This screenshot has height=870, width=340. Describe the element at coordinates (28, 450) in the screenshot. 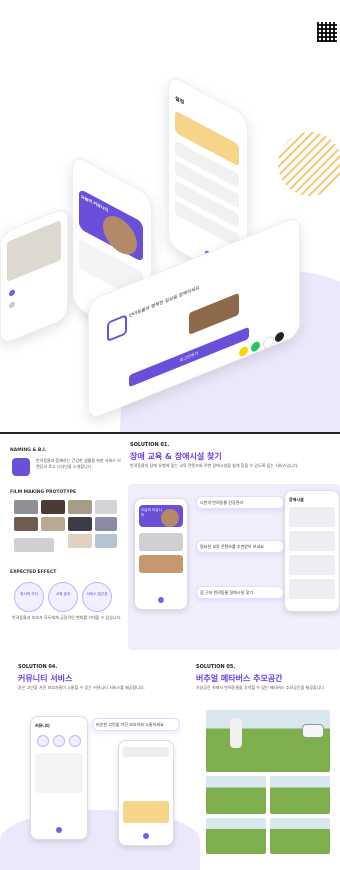

I see `naming-heading: NAMING & B.I.` at that location.